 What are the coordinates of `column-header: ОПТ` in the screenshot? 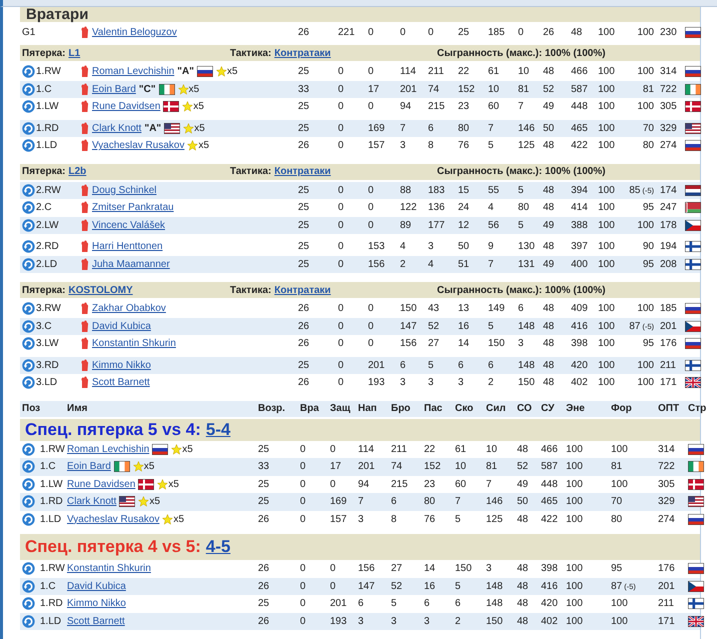 It's located at (669, 408).